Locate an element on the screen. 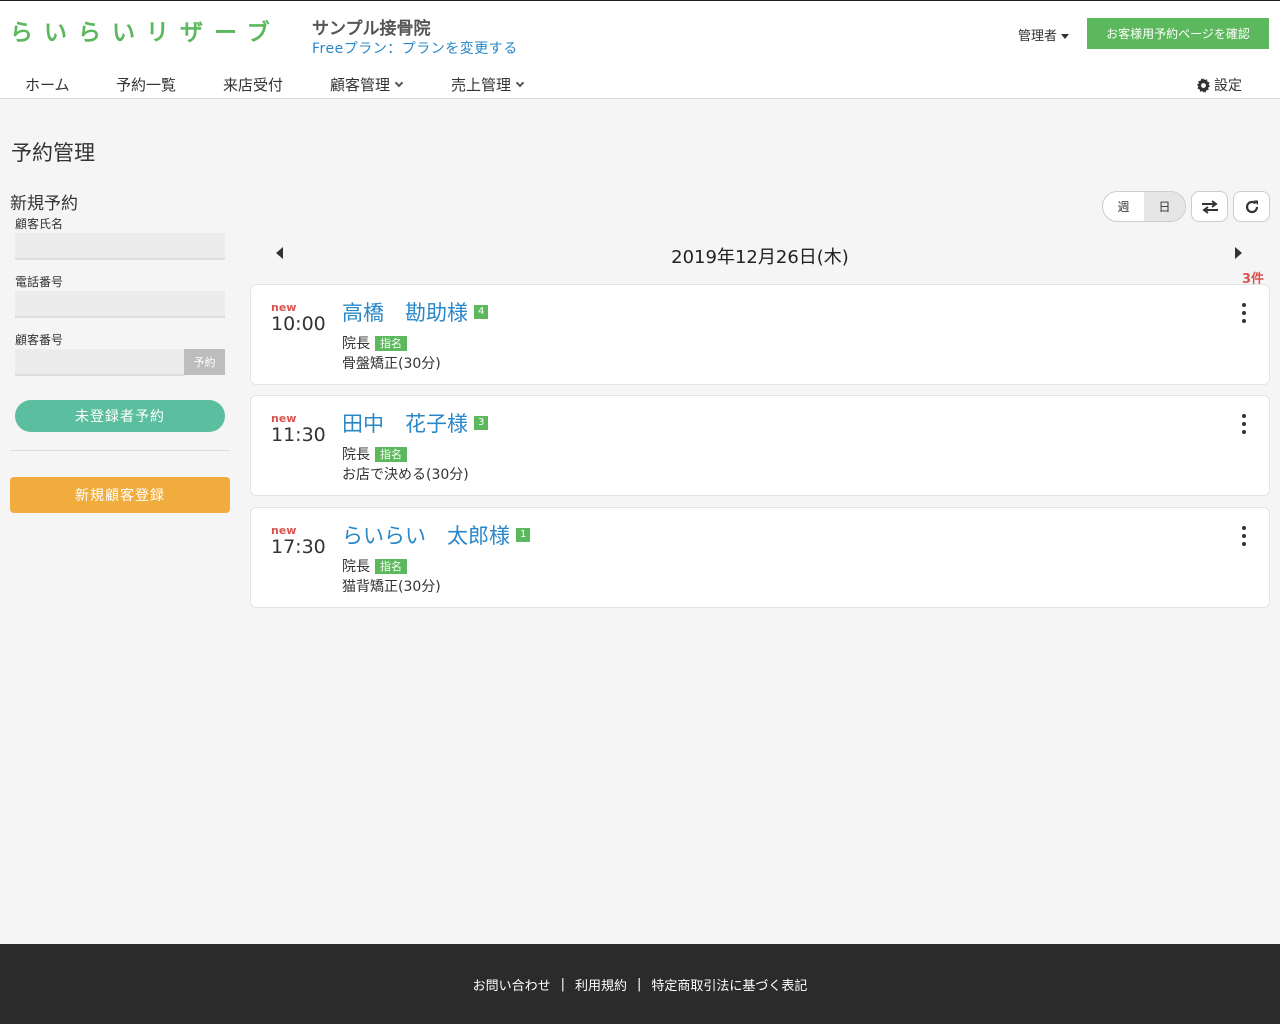 The width and height of the screenshot is (1280, 1024). new-reservation-title: 新規予約 is located at coordinates (44, 204).